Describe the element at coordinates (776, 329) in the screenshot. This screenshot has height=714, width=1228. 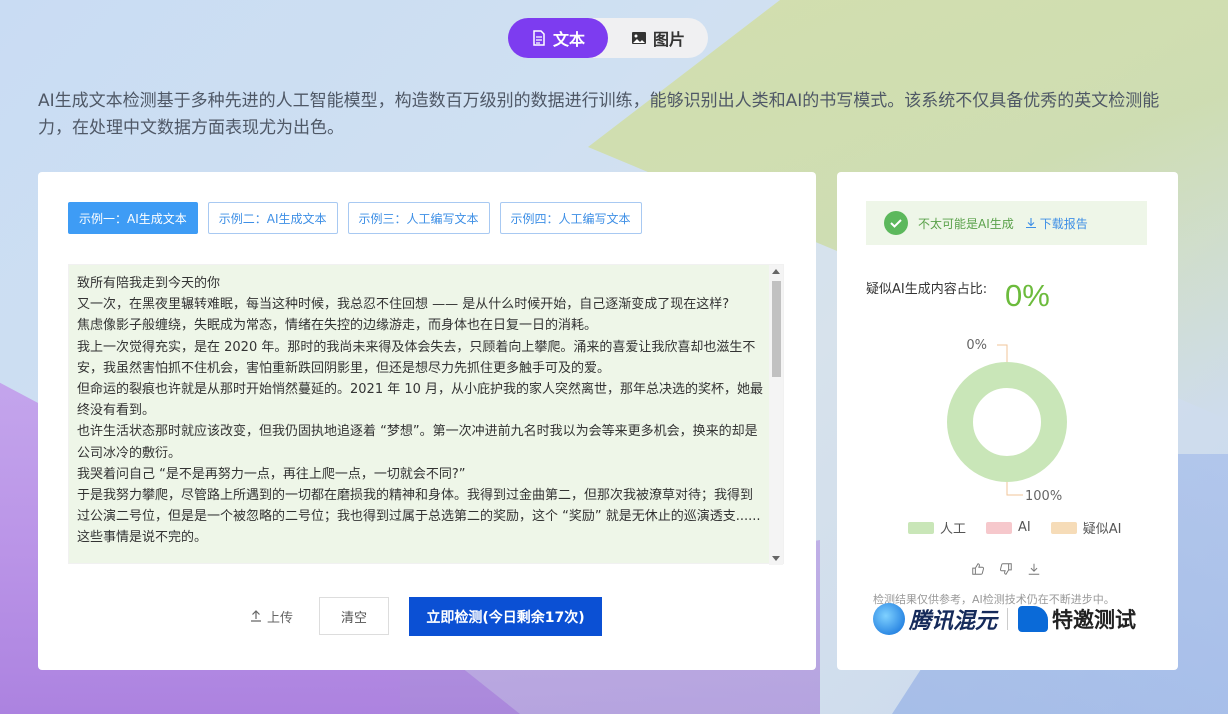
I see `scroll-thumb` at that location.